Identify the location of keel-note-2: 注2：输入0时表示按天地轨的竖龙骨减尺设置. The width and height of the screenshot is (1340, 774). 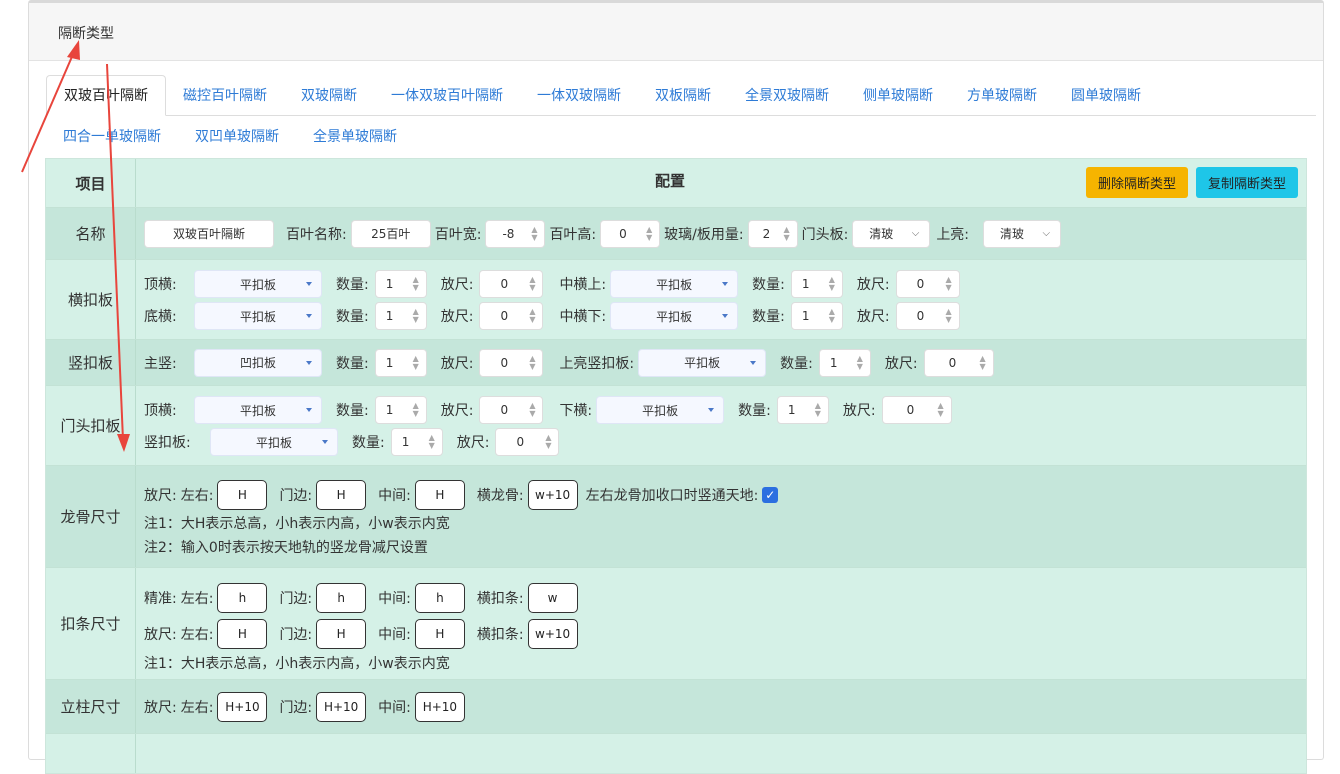
(286, 548).